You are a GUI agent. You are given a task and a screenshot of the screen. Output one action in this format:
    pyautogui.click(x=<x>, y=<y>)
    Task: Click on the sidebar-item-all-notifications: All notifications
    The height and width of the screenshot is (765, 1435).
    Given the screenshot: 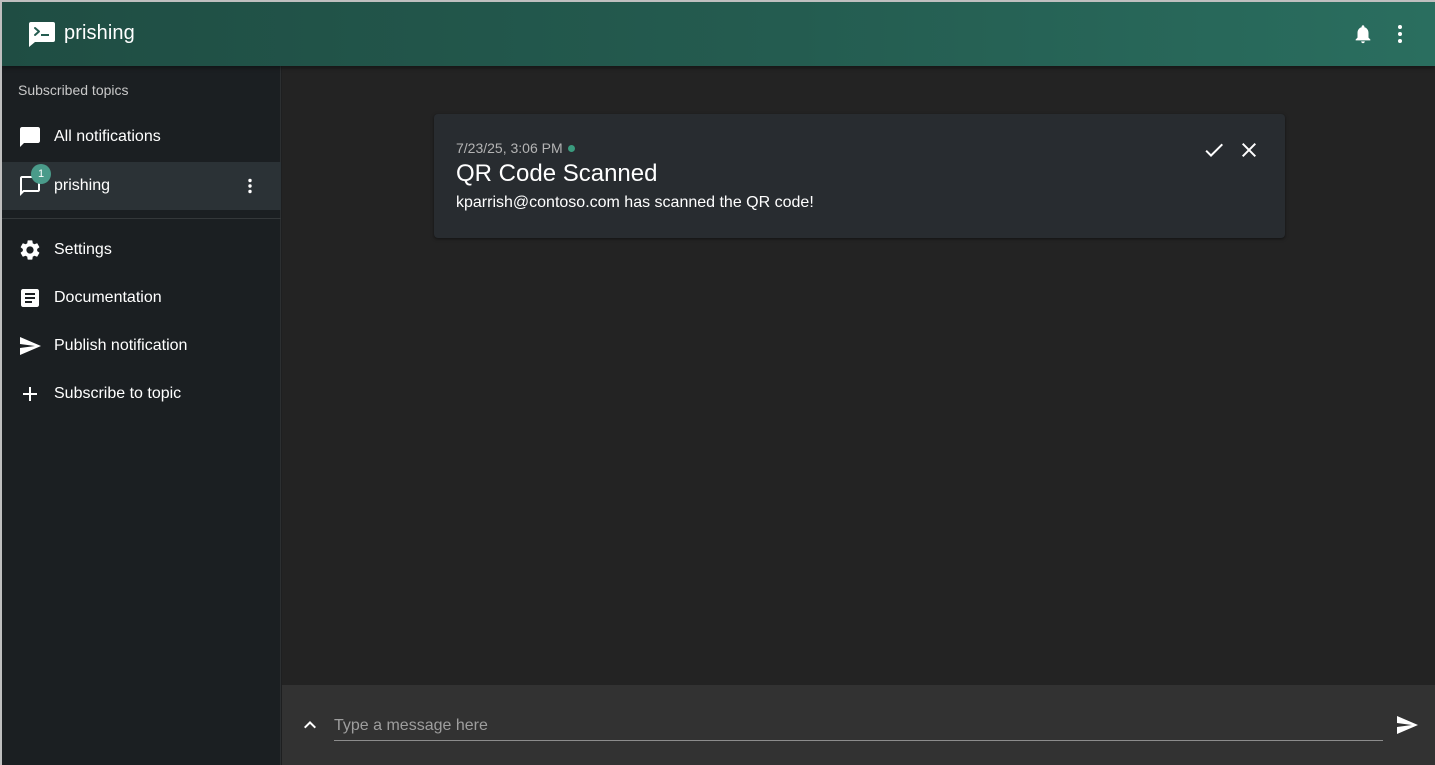 What is the action you would take?
    pyautogui.click(x=141, y=137)
    